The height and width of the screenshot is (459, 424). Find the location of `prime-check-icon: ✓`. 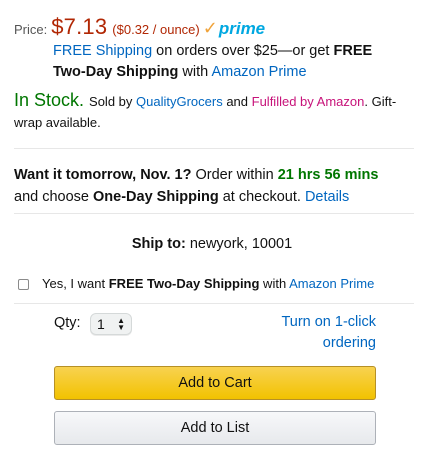

prime-check-icon: ✓ is located at coordinates (210, 28).